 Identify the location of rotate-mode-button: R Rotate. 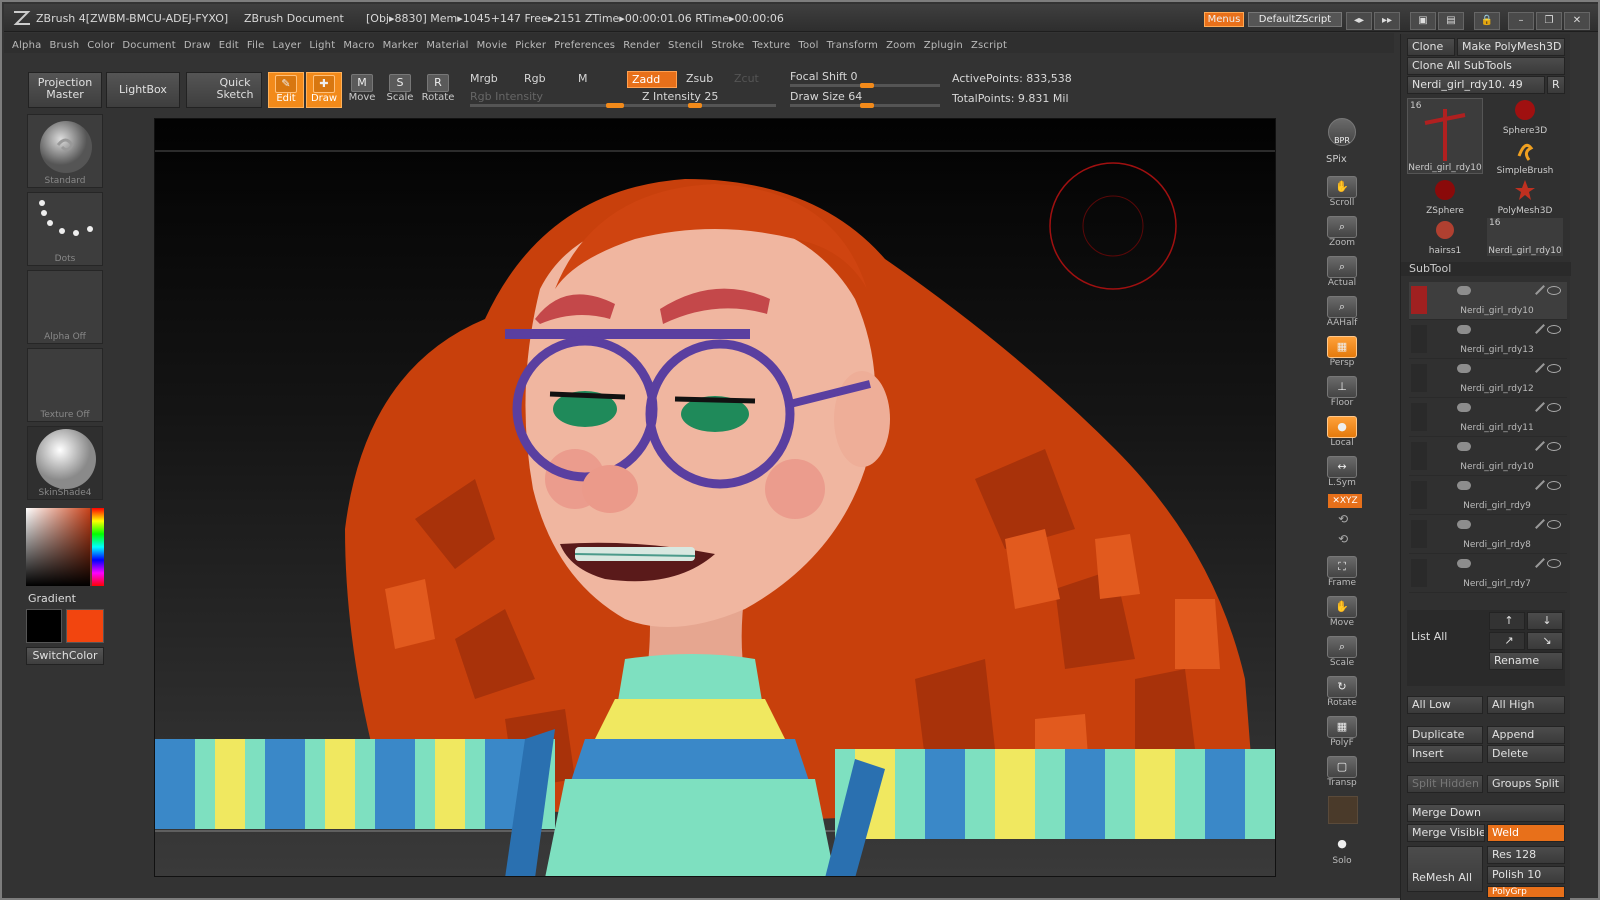
(438, 90).